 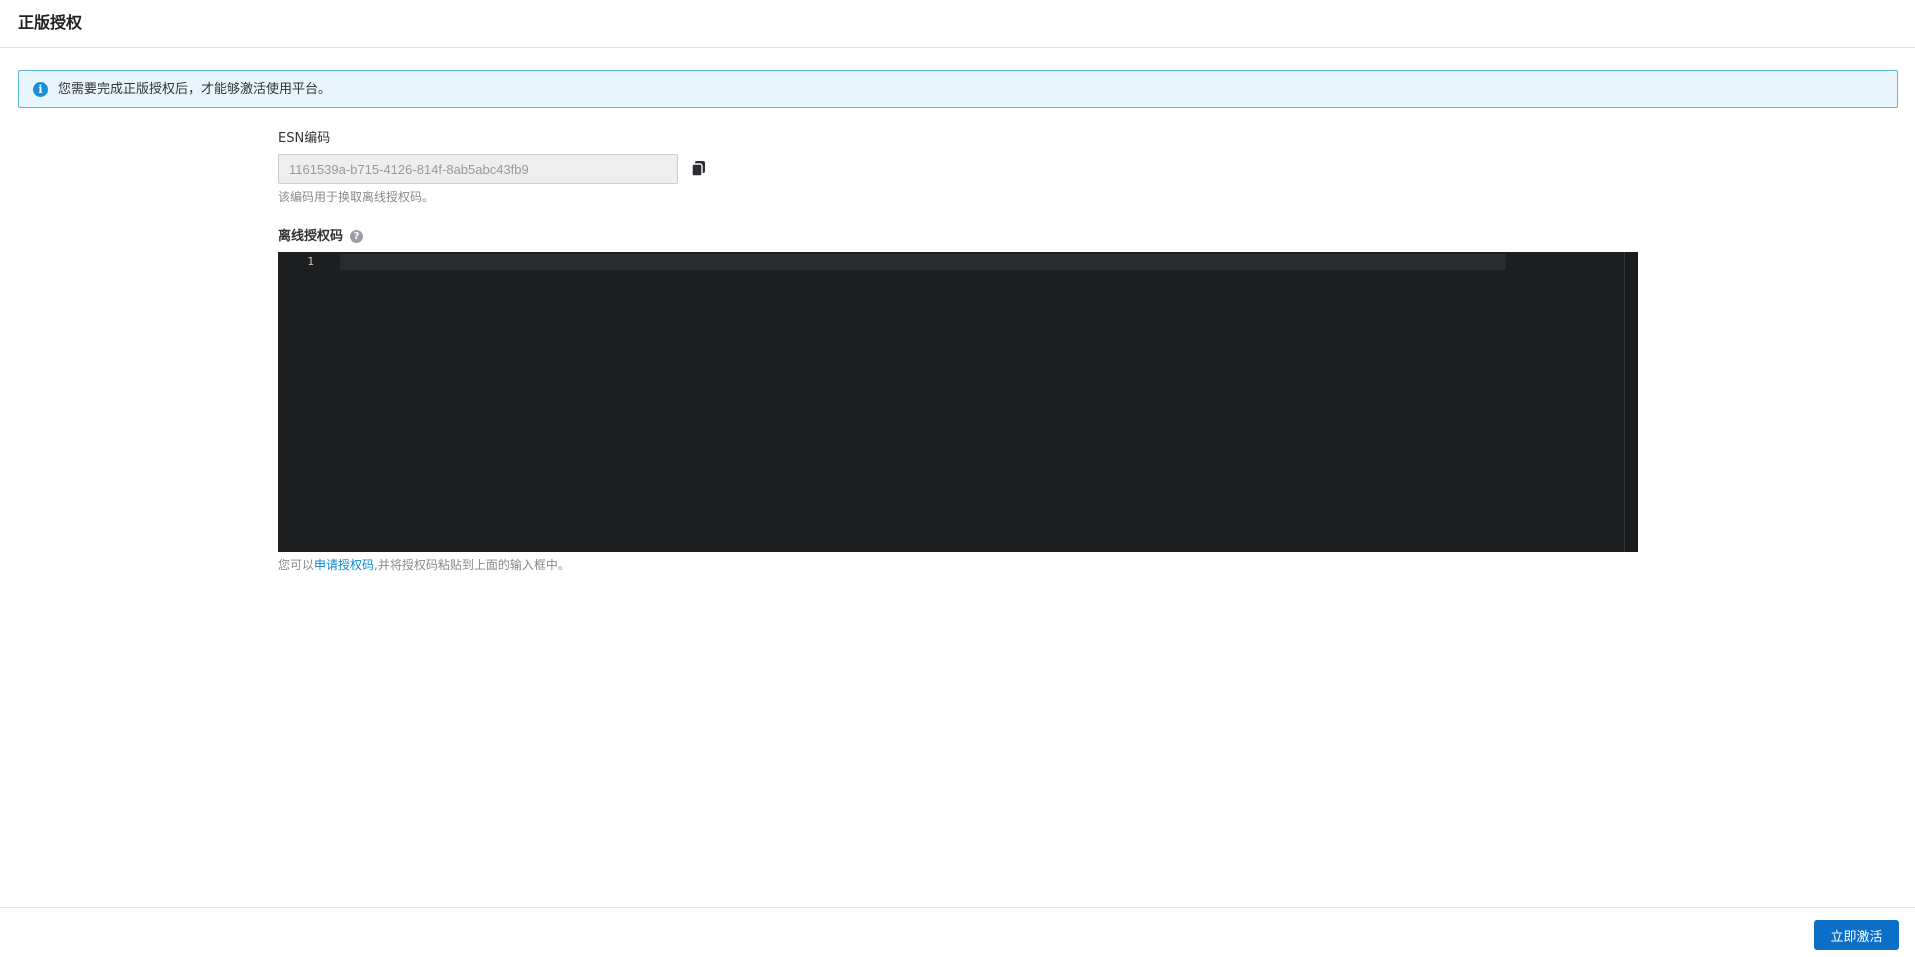 What do you see at coordinates (478, 169) in the screenshot?
I see `esn-input` at bounding box center [478, 169].